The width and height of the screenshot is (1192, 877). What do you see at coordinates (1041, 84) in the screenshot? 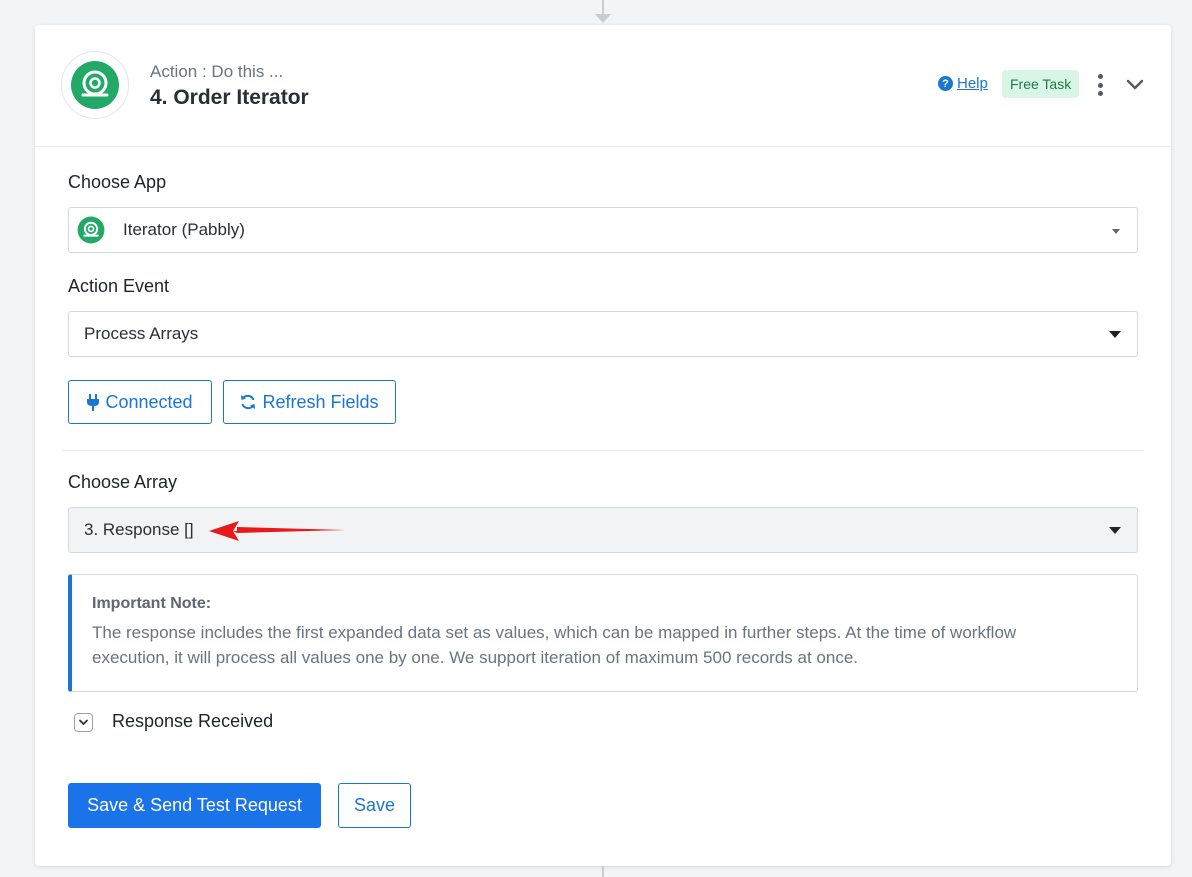
I see `free-task-badge: Free Task` at bounding box center [1041, 84].